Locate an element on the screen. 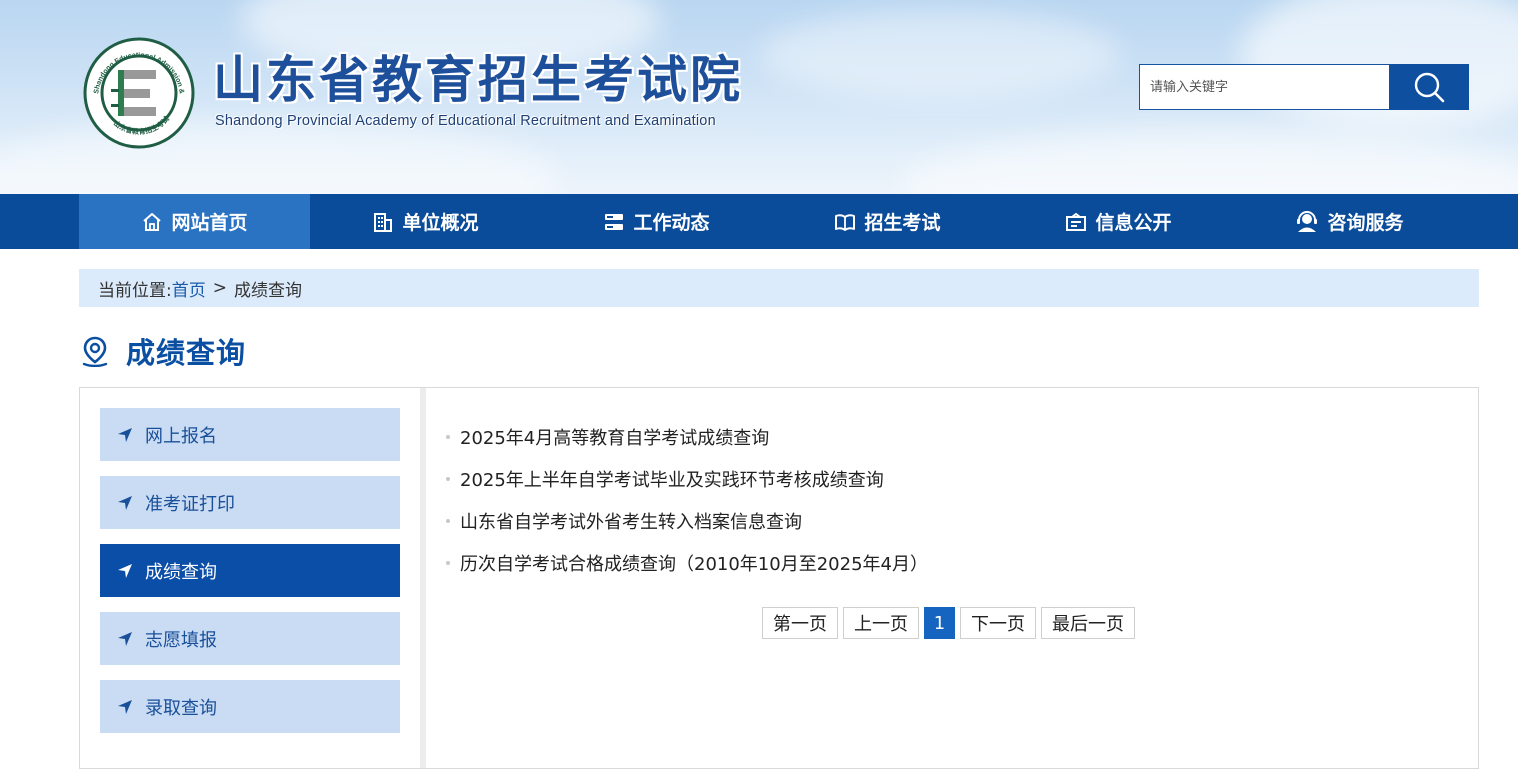 The height and width of the screenshot is (782, 1518). breadcrumb-current: 成绩查询 is located at coordinates (267, 290).